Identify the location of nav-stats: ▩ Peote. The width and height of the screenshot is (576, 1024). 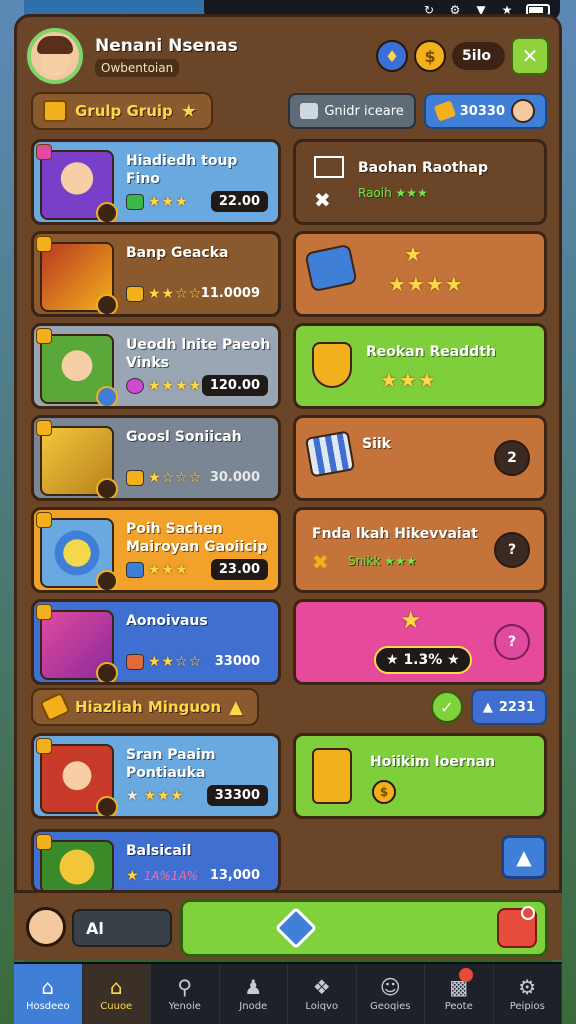
(459, 994).